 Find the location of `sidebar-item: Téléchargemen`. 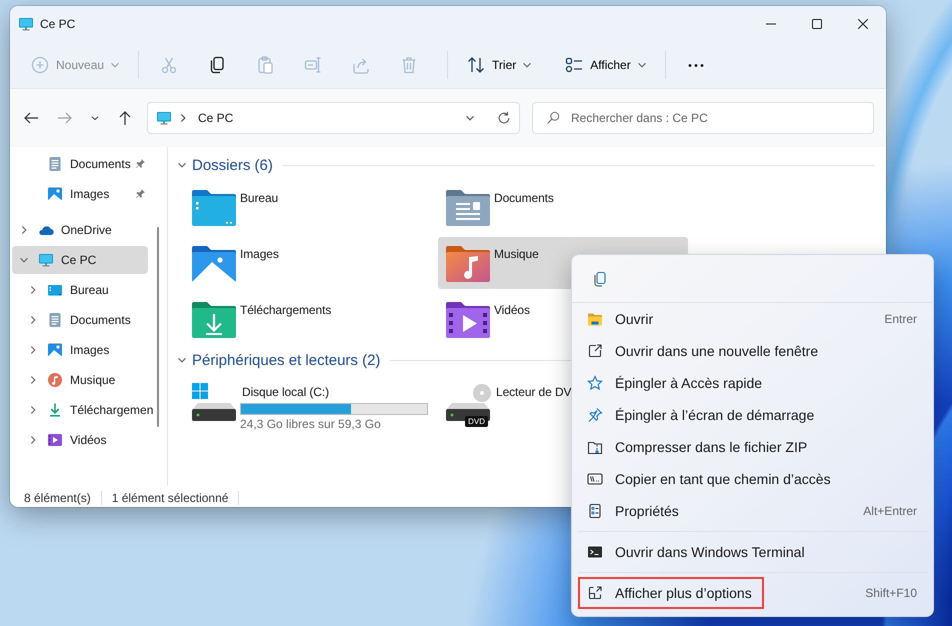

sidebar-item: Téléchargemen is located at coordinates (83, 410).